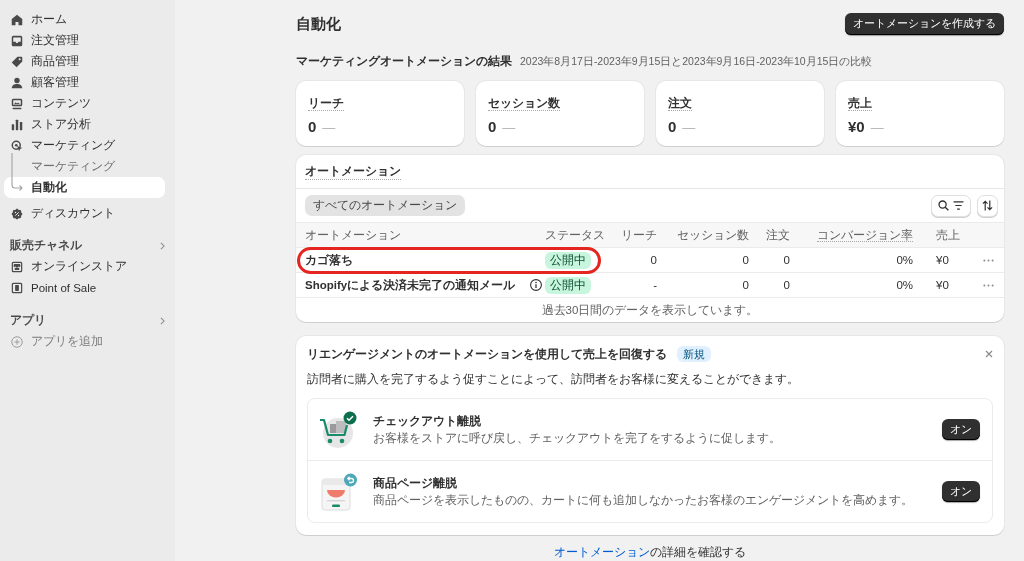  What do you see at coordinates (84, 341) in the screenshot?
I see `nav-item: アプリを追加` at bounding box center [84, 341].